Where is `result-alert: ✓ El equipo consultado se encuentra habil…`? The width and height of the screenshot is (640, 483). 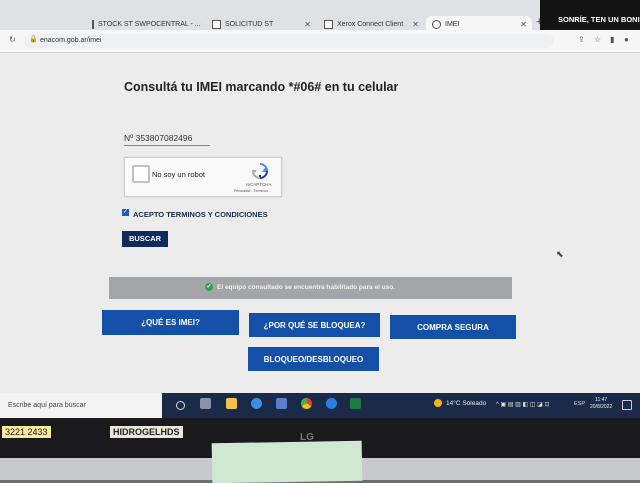 result-alert: ✓ El equipo consultado se encuentra habil… is located at coordinates (310, 288).